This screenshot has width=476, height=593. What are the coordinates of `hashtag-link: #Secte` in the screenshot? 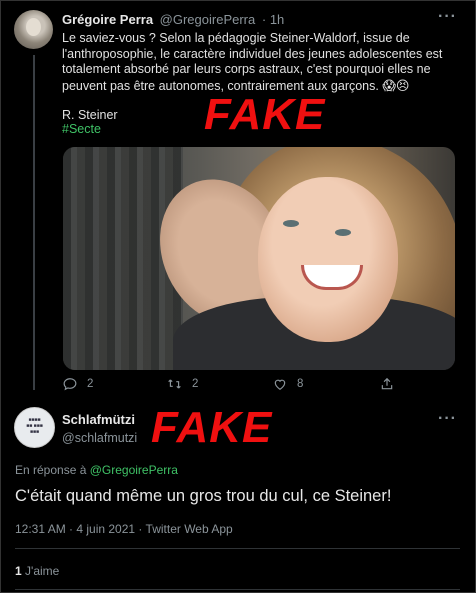 It's located at (81, 129).